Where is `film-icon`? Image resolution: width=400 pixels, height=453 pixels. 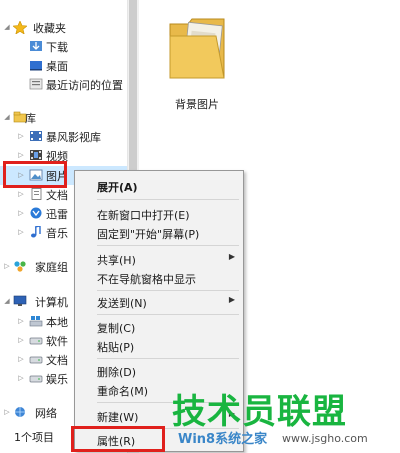
film-icon is located at coordinates (36, 155).